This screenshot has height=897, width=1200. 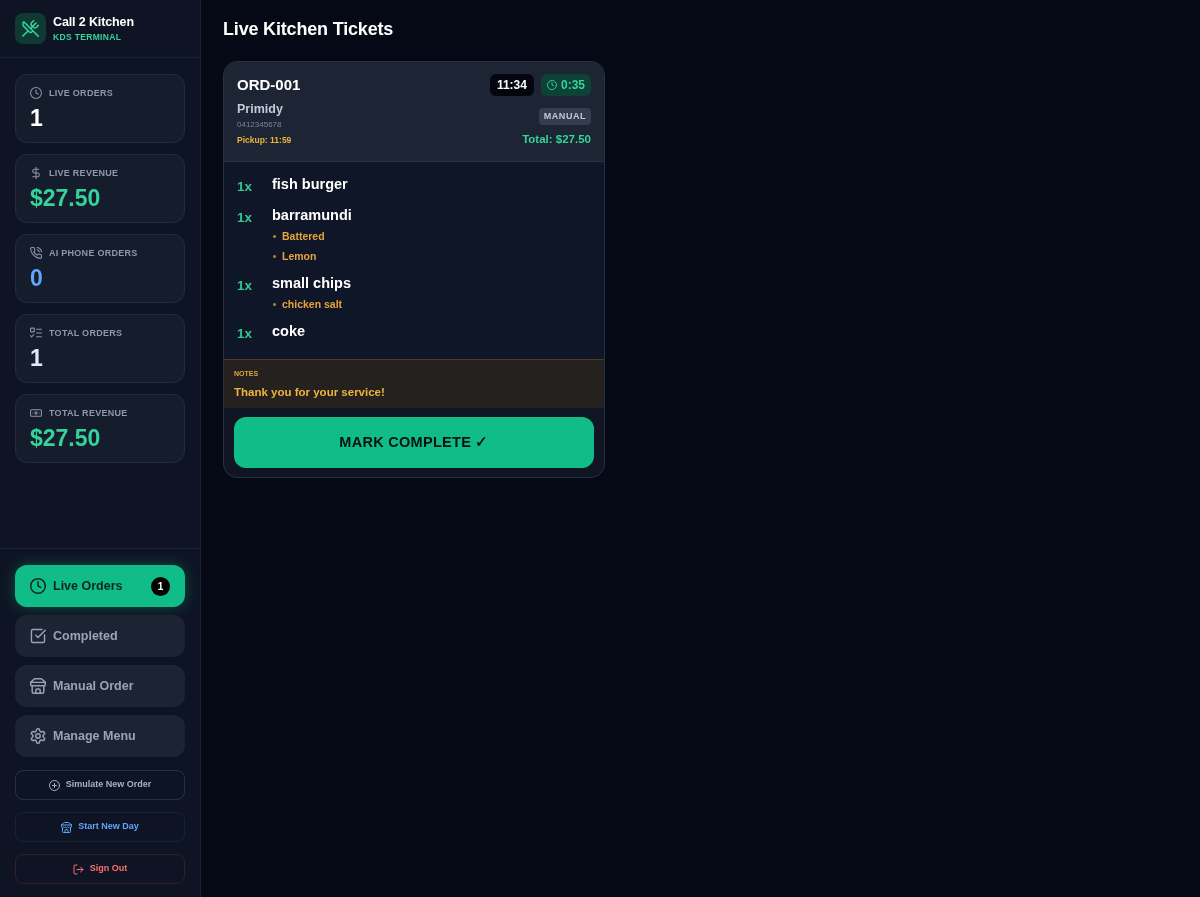 What do you see at coordinates (38, 736) in the screenshot?
I see `settings-icon` at bounding box center [38, 736].